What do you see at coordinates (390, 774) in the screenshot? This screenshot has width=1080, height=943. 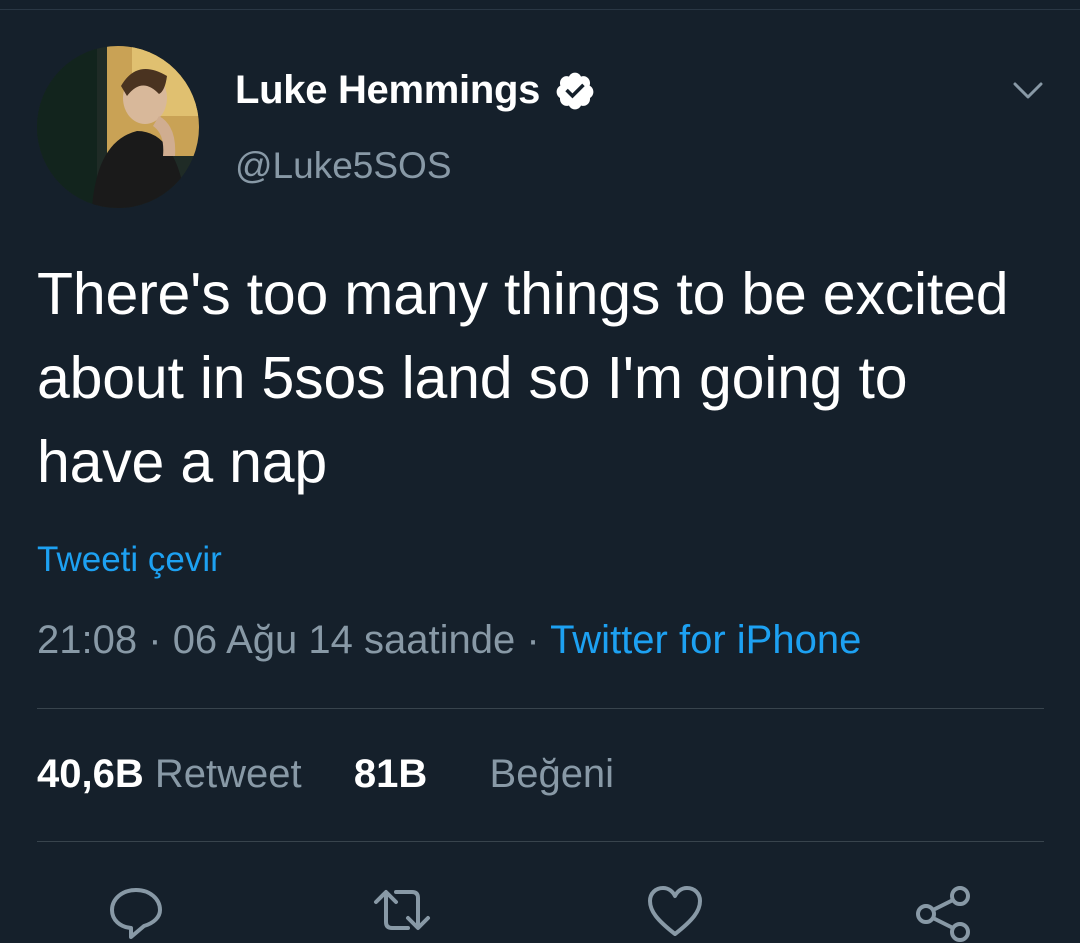 I see `like-count: 81B` at bounding box center [390, 774].